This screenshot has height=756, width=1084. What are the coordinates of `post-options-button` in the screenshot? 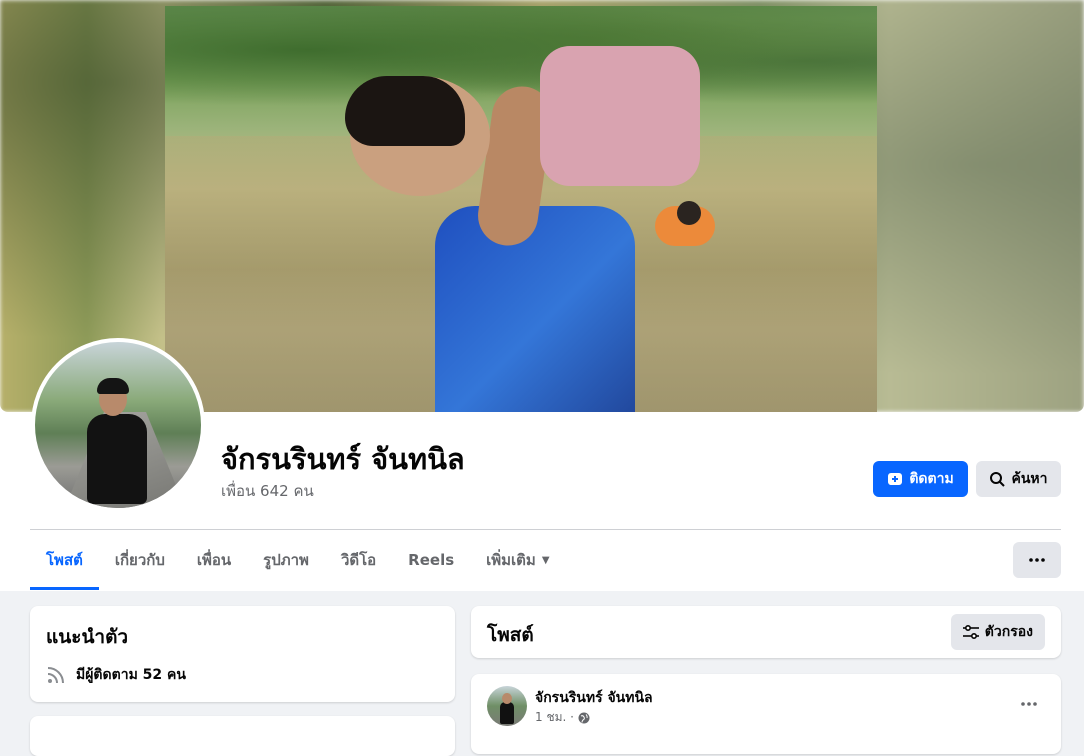 It's located at (1029, 704).